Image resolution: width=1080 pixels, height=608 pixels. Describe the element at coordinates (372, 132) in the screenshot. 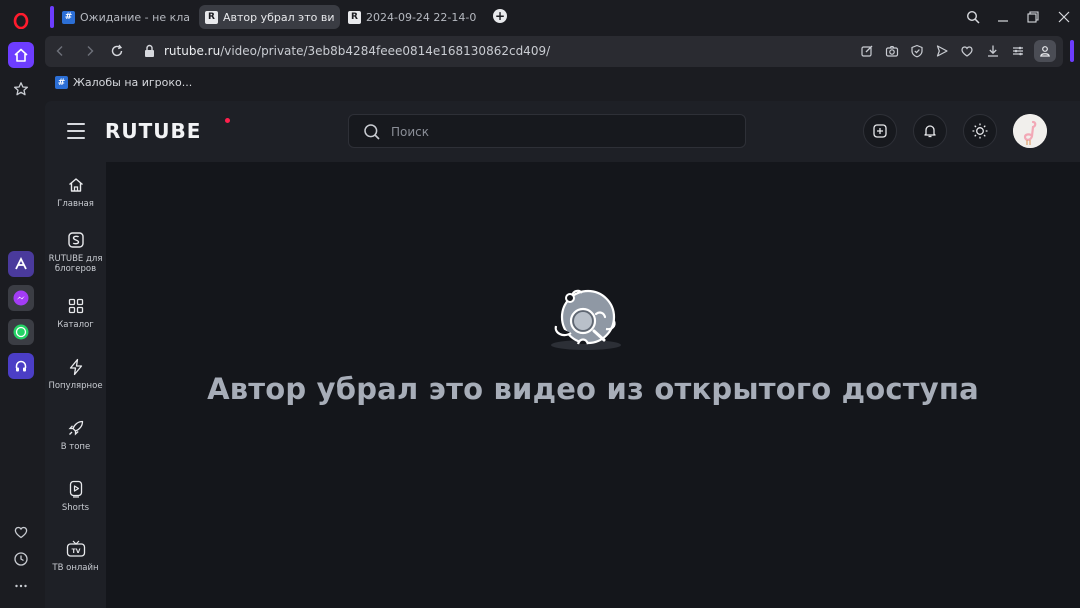

I see `search-icon` at that location.